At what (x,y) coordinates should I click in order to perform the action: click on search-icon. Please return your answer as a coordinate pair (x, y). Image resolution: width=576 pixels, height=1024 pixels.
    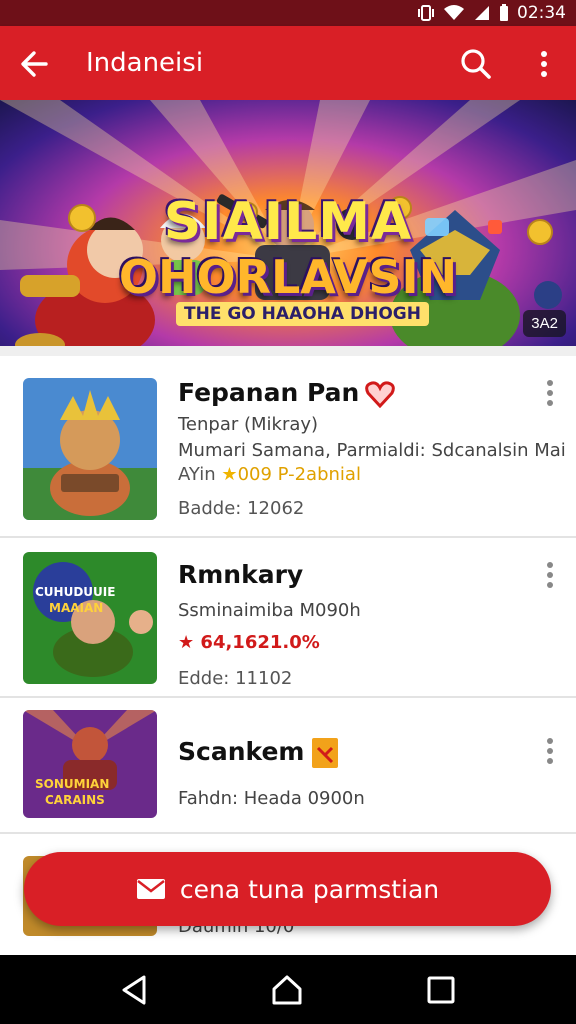
    Looking at the image, I should click on (476, 64).